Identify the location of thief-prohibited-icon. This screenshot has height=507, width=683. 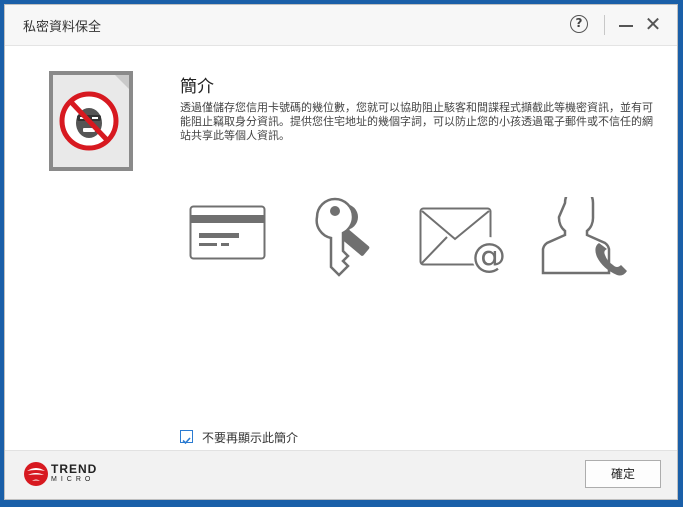
(92, 121).